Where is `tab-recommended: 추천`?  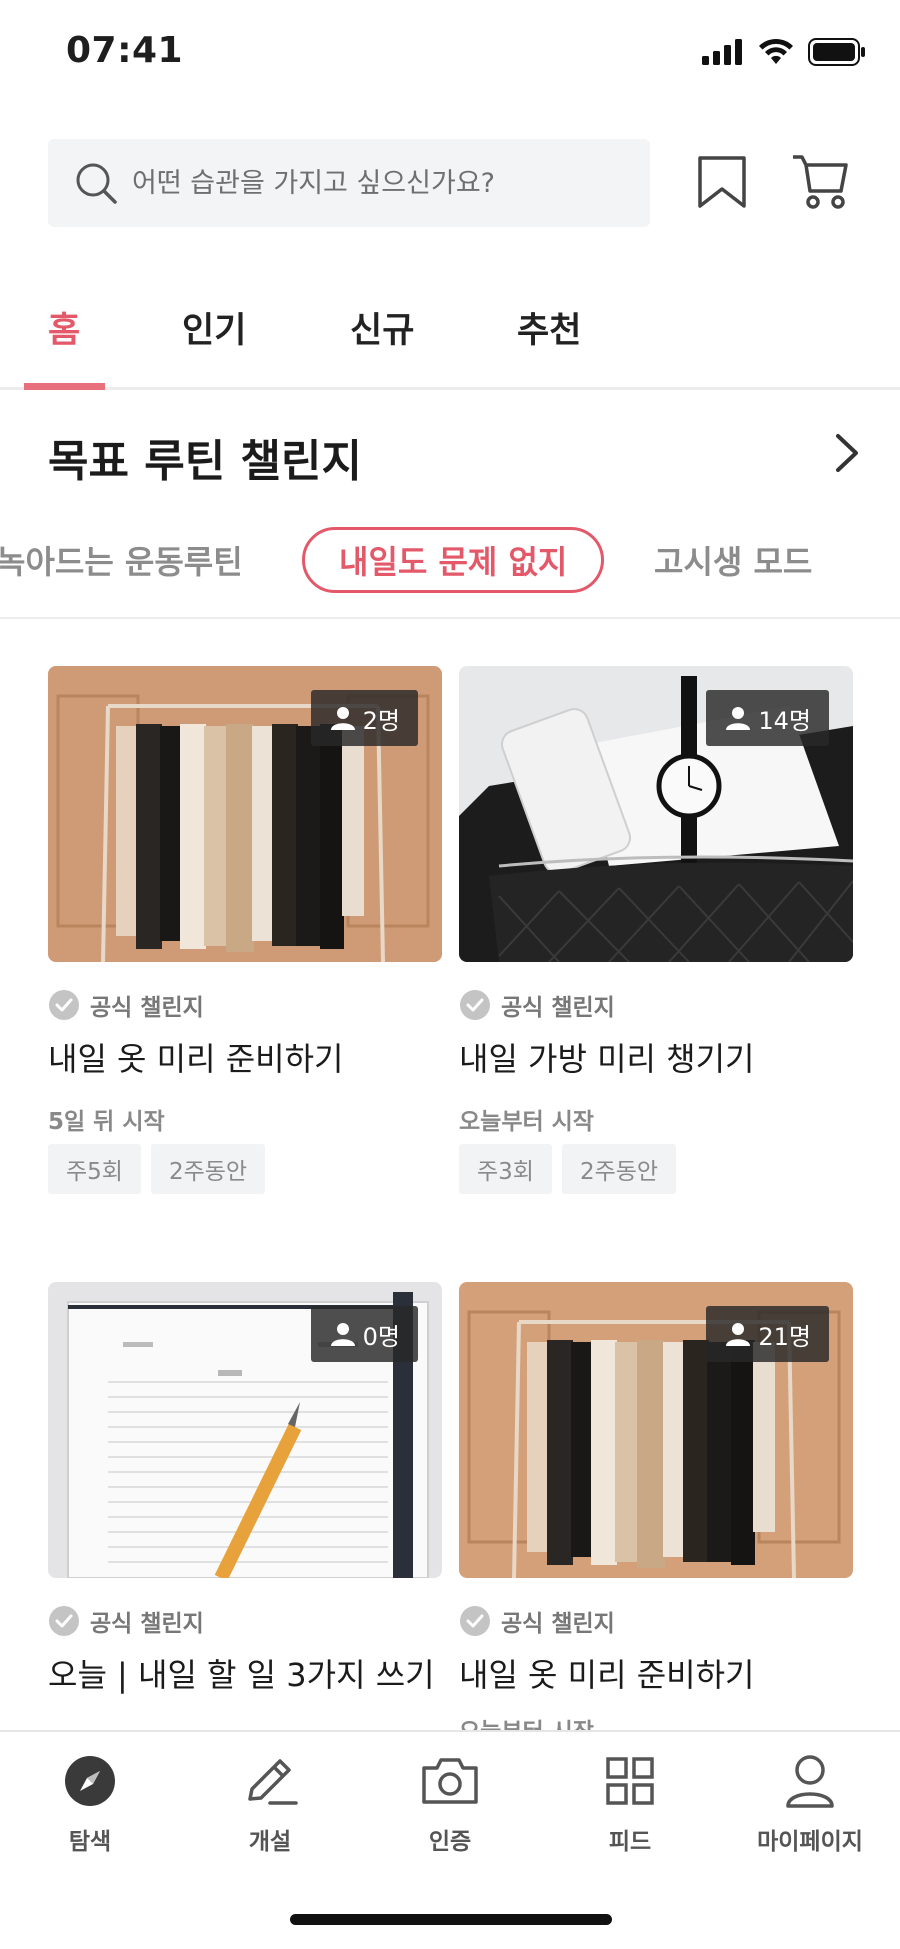 tab-recommended: 추천 is located at coordinates (549, 327).